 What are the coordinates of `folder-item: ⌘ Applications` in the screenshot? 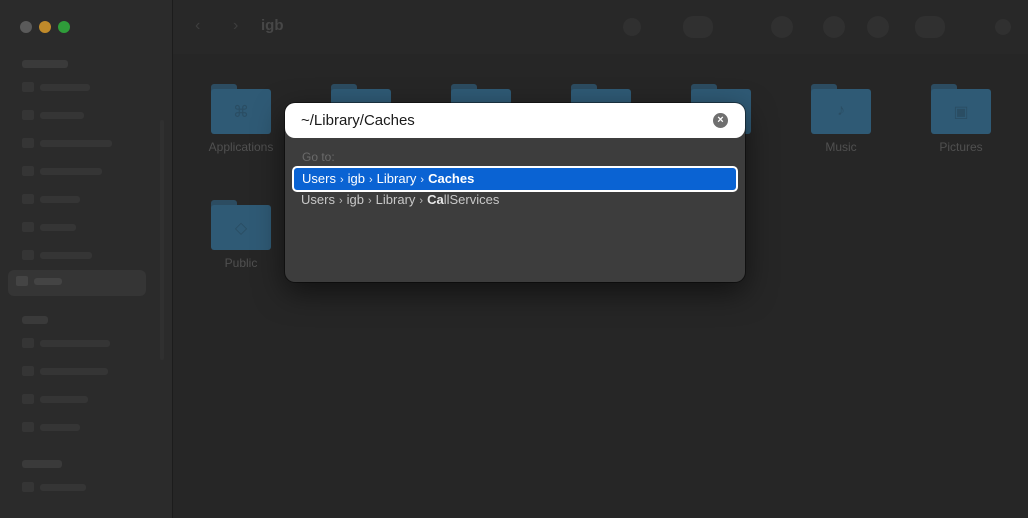 It's located at (241, 119).